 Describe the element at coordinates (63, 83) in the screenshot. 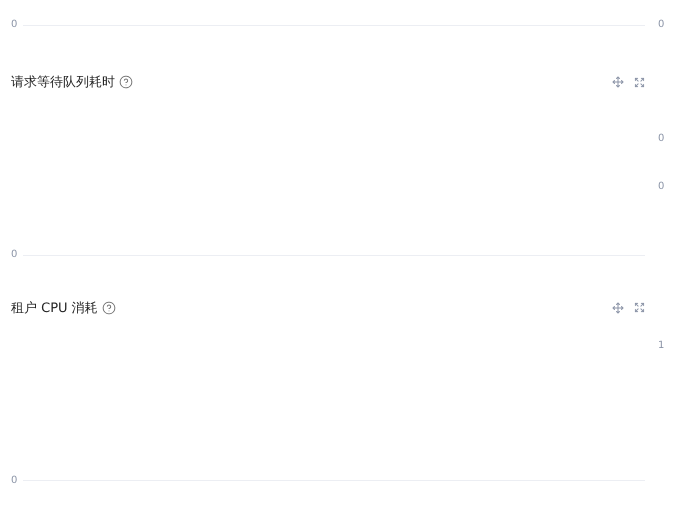

I see `chart-title: 请求等待队列耗时` at that location.